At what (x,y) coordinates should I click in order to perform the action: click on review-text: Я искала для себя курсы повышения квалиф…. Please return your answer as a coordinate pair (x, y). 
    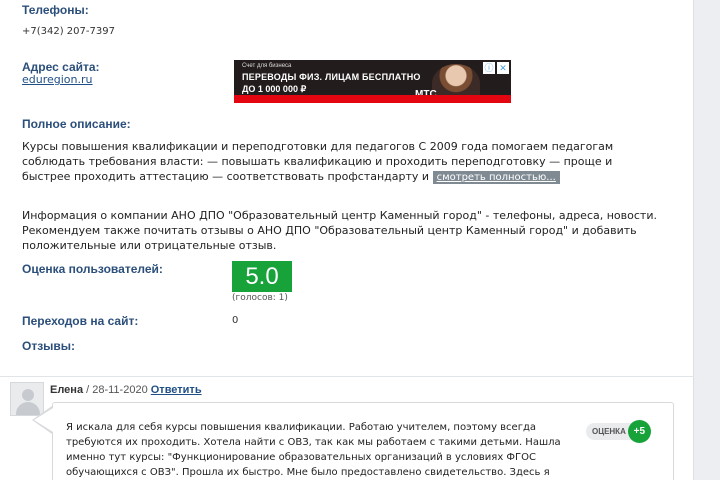
    Looking at the image, I should click on (313, 450).